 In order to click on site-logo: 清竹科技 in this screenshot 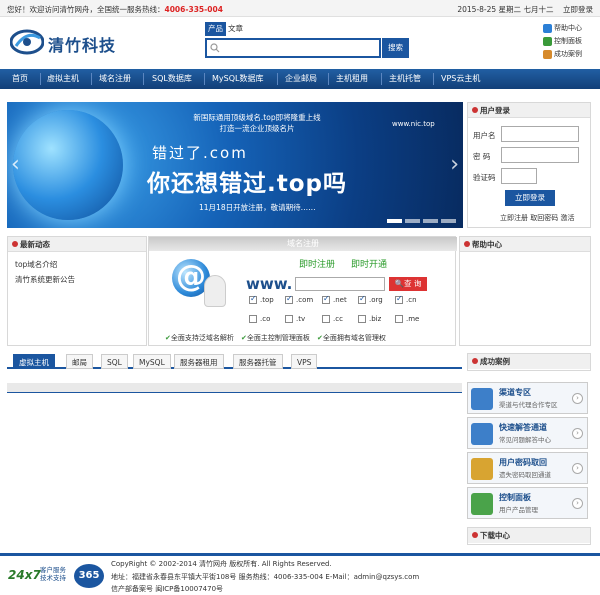, I will do `click(75, 42)`.